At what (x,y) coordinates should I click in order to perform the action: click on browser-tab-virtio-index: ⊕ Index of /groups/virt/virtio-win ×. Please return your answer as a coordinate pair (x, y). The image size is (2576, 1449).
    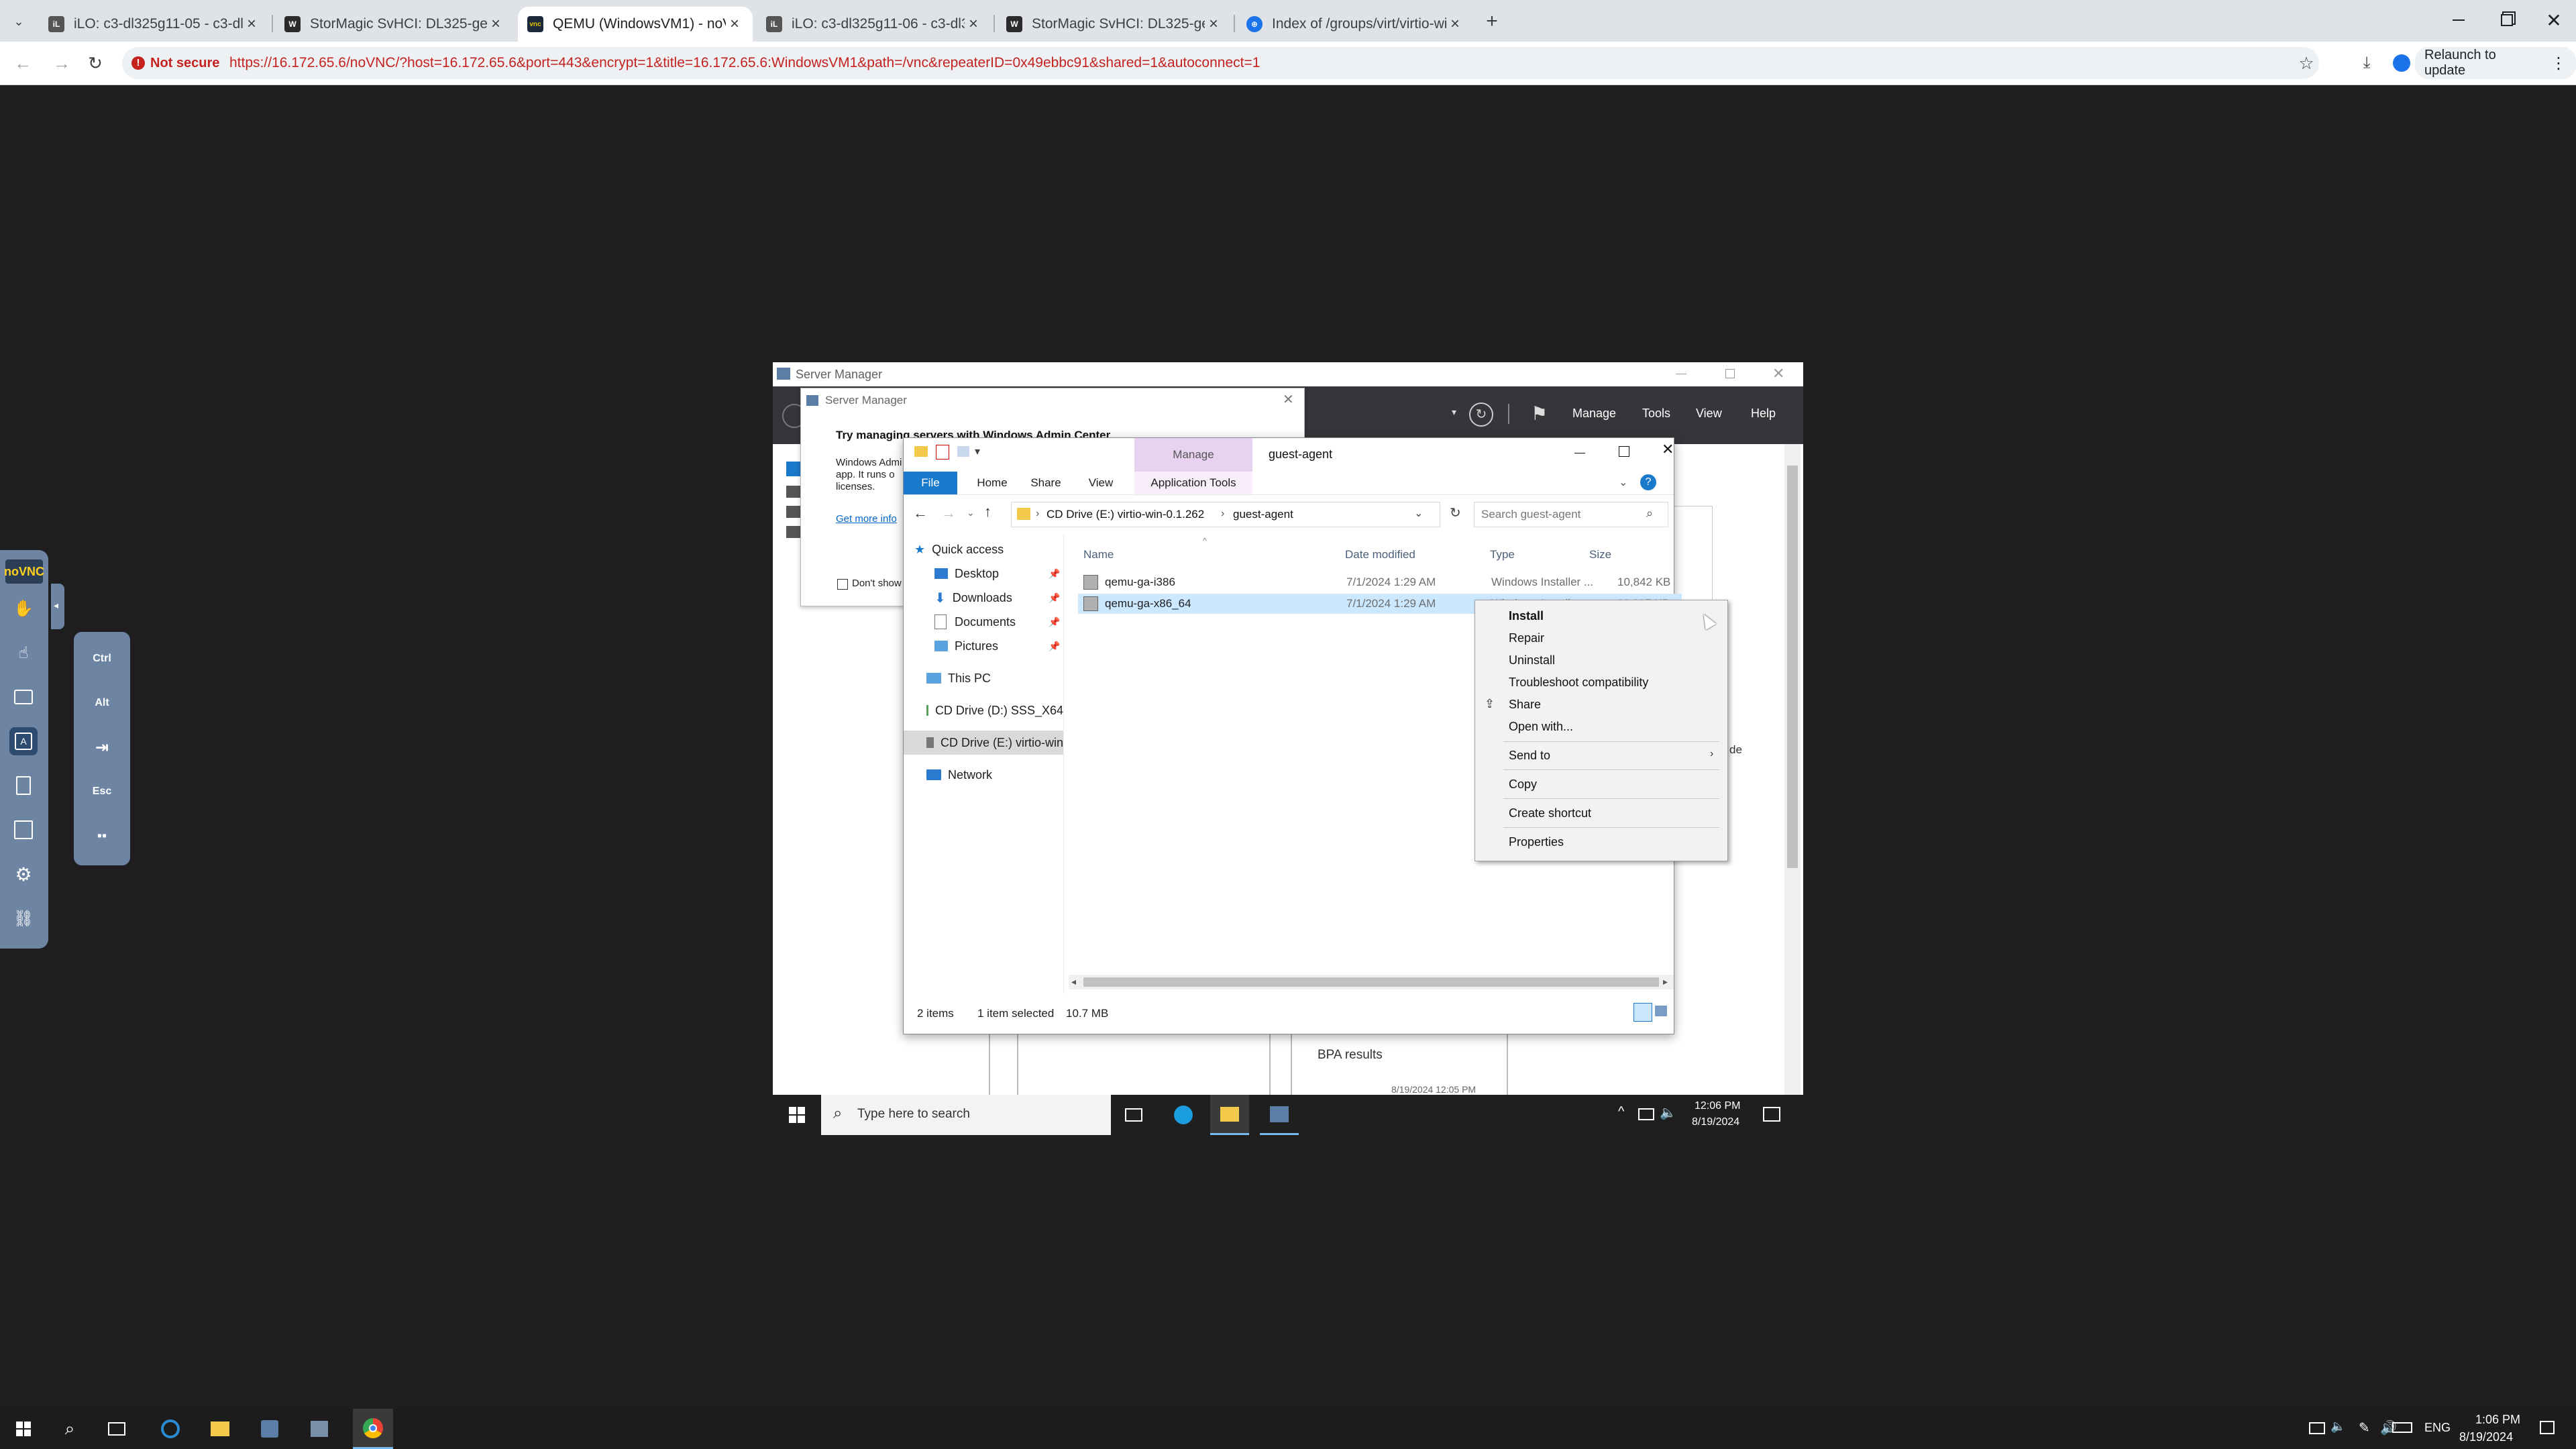
    Looking at the image, I should click on (1355, 24).